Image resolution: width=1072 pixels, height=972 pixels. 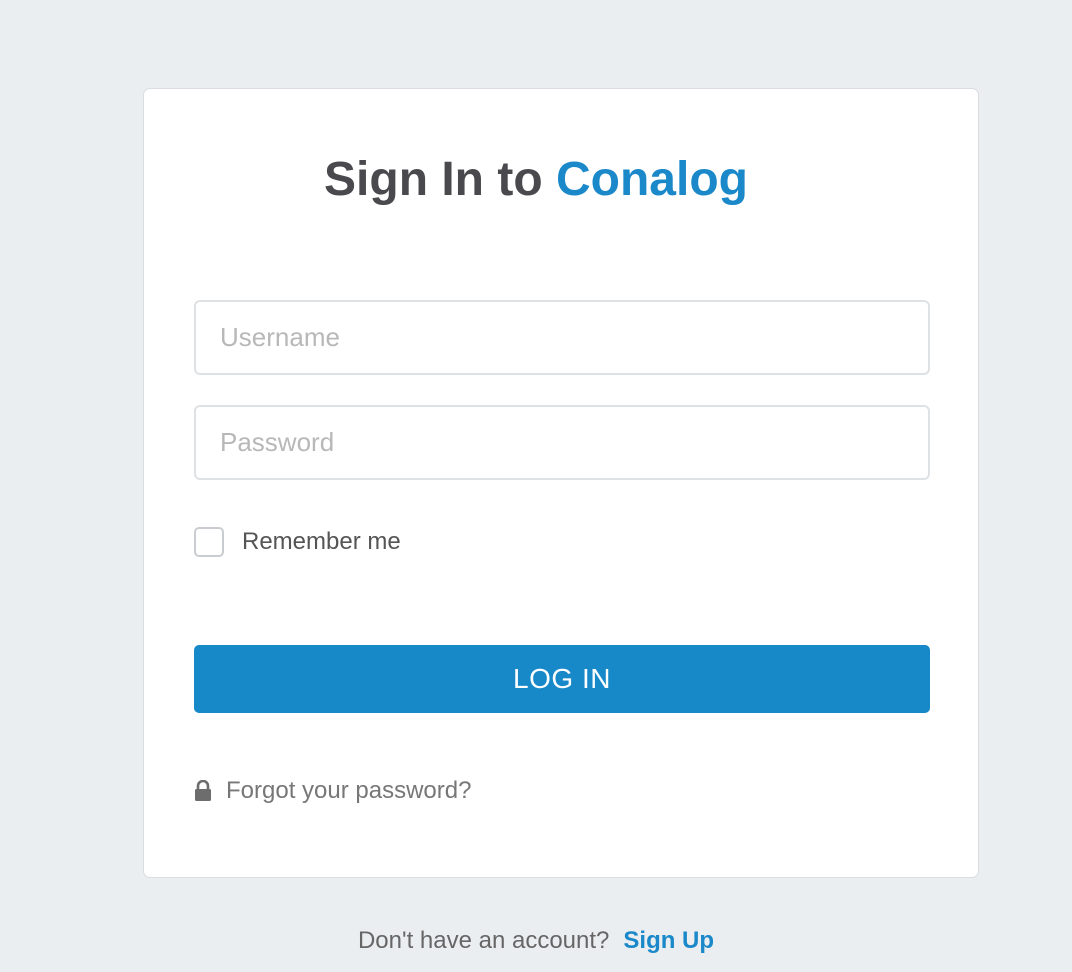 What do you see at coordinates (668, 940) in the screenshot?
I see `signup-link: Sign Up` at bounding box center [668, 940].